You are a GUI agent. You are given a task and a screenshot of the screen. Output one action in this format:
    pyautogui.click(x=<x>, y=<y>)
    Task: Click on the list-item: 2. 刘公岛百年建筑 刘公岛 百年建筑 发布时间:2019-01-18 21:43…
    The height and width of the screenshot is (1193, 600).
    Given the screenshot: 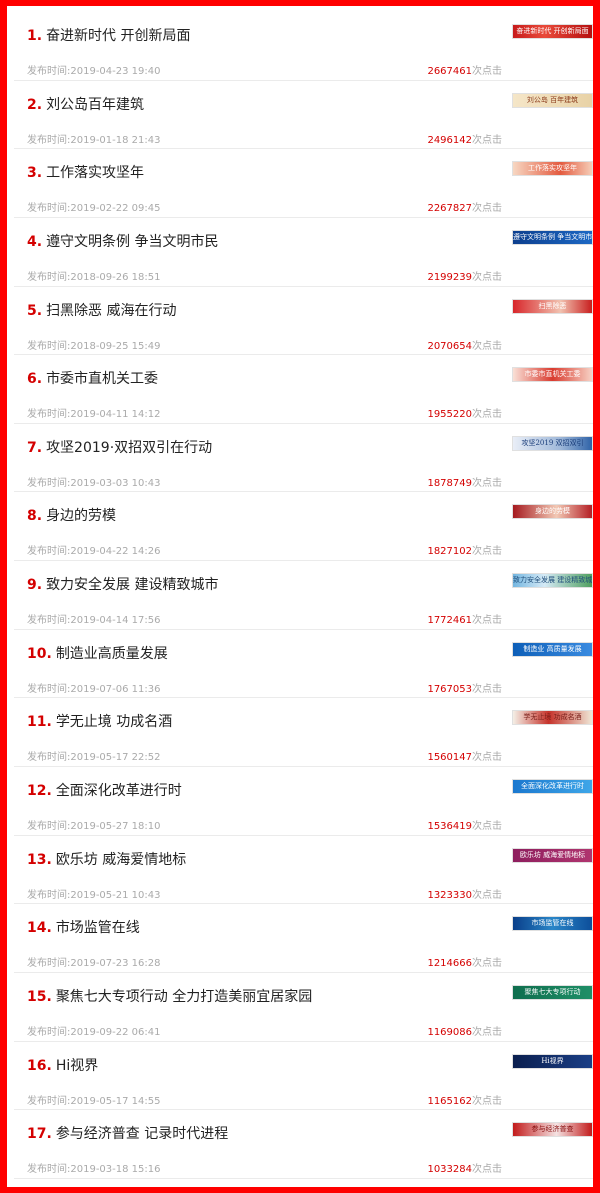 What is the action you would take?
    pyautogui.click(x=303, y=115)
    